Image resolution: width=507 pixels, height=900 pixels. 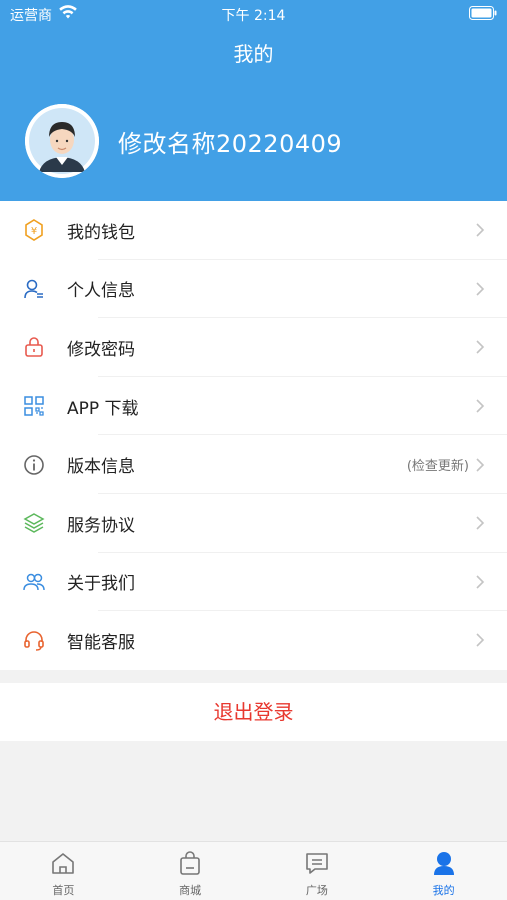 I want to click on info-icon, so click(x=34, y=464).